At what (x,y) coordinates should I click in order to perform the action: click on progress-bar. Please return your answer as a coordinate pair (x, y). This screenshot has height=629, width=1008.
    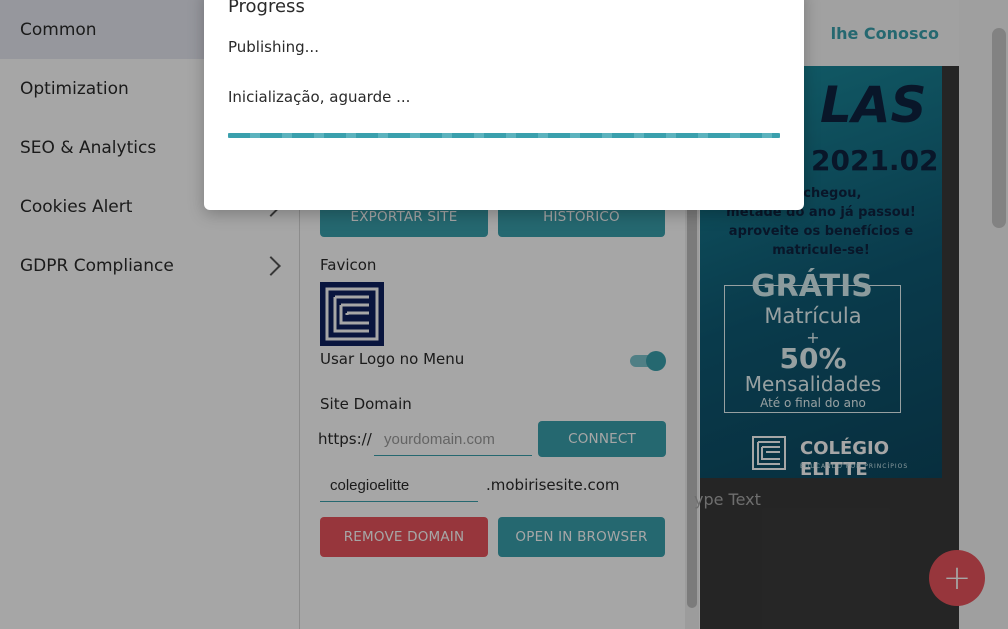
    Looking at the image, I should click on (504, 135).